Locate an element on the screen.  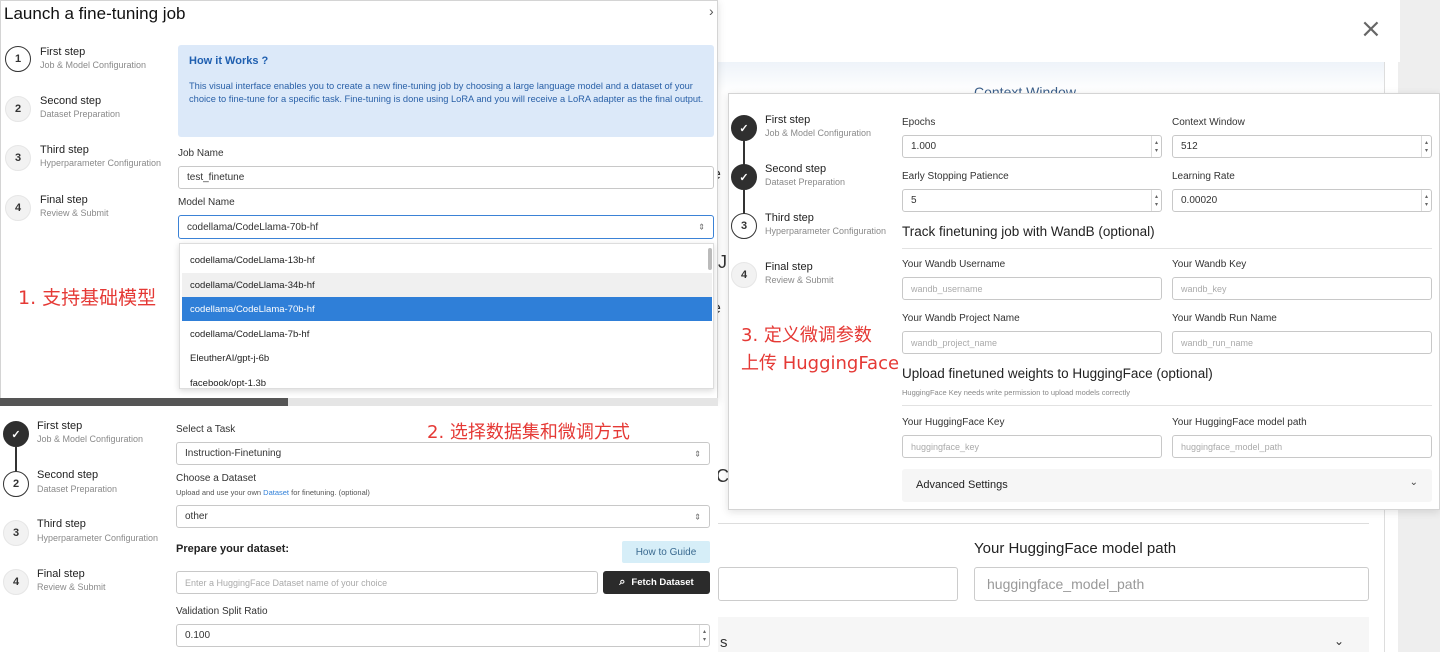
dataset-value: other is located at coordinates (196, 516).